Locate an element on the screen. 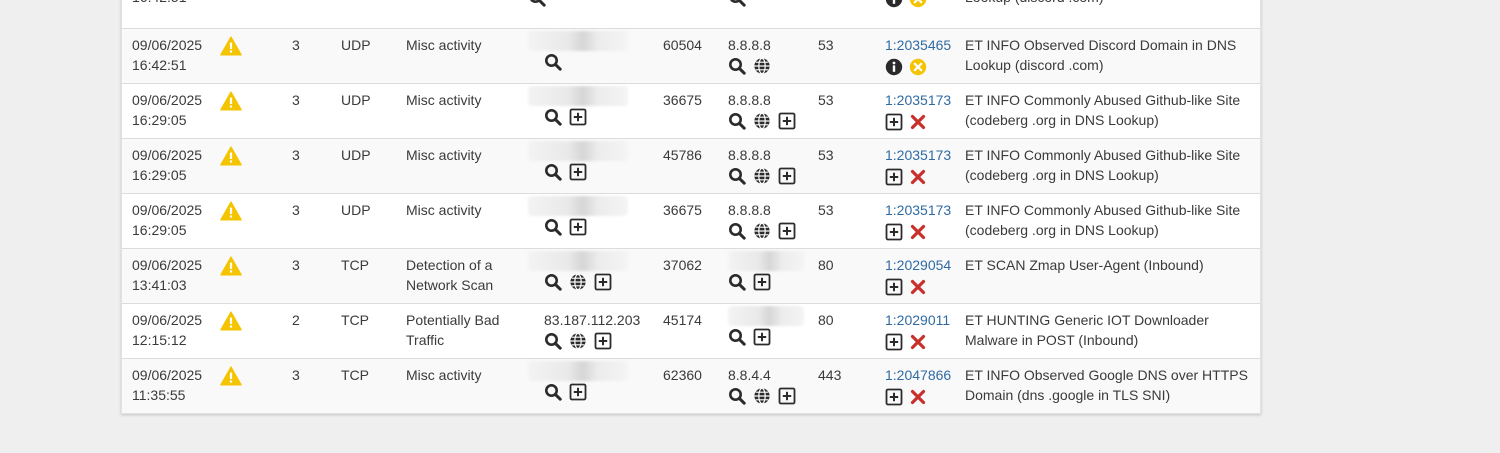 Image resolution: width=1500 pixels, height=453 pixels. sid-link: 1:2029011 is located at coordinates (917, 320).